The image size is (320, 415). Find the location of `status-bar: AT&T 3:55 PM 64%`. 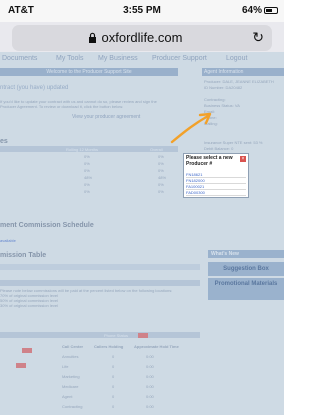

status-bar: AT&T 3:55 PM 64% is located at coordinates (142, 11).